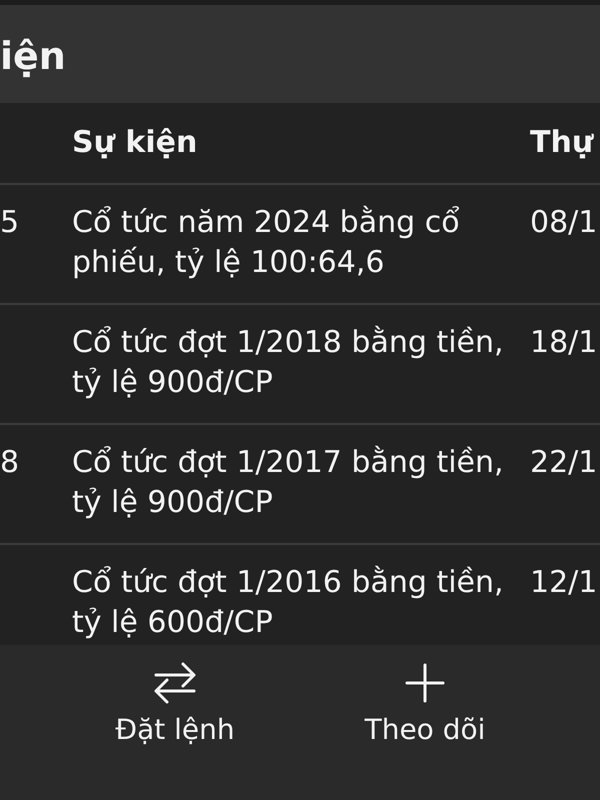 This screenshot has height=800, width=600. Describe the element at coordinates (288, 363) in the screenshot. I see `event-cell-text: Cổ tức đợt 1/2018 bằng tiền, tỷ lệ 900đ/CP` at that location.